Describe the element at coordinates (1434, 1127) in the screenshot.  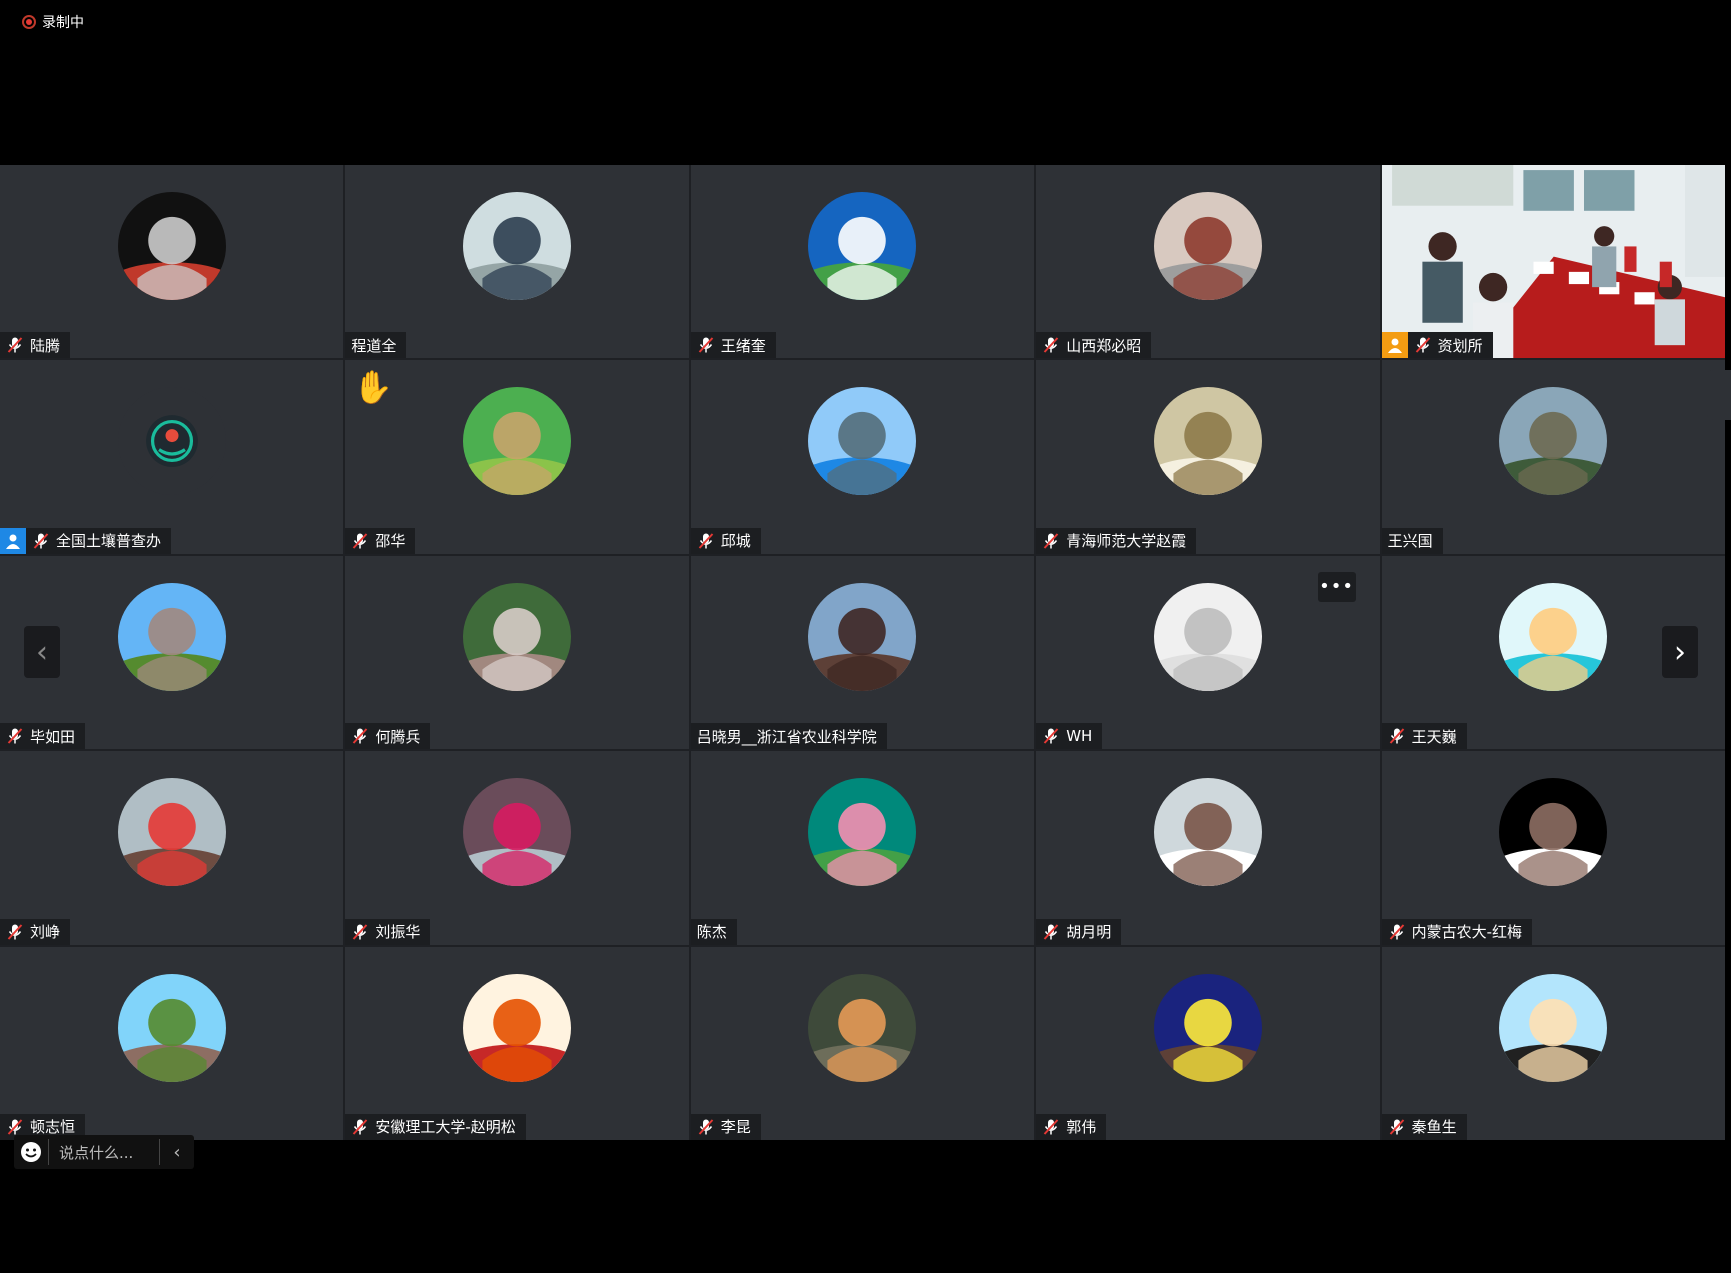
I see `participant-name: 秦鱼生` at that location.